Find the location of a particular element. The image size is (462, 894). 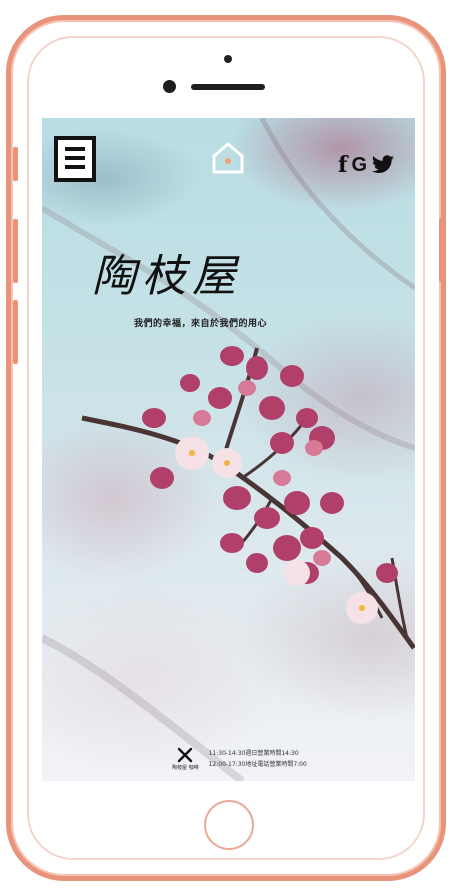

volume-up-button is located at coordinates (15, 251).